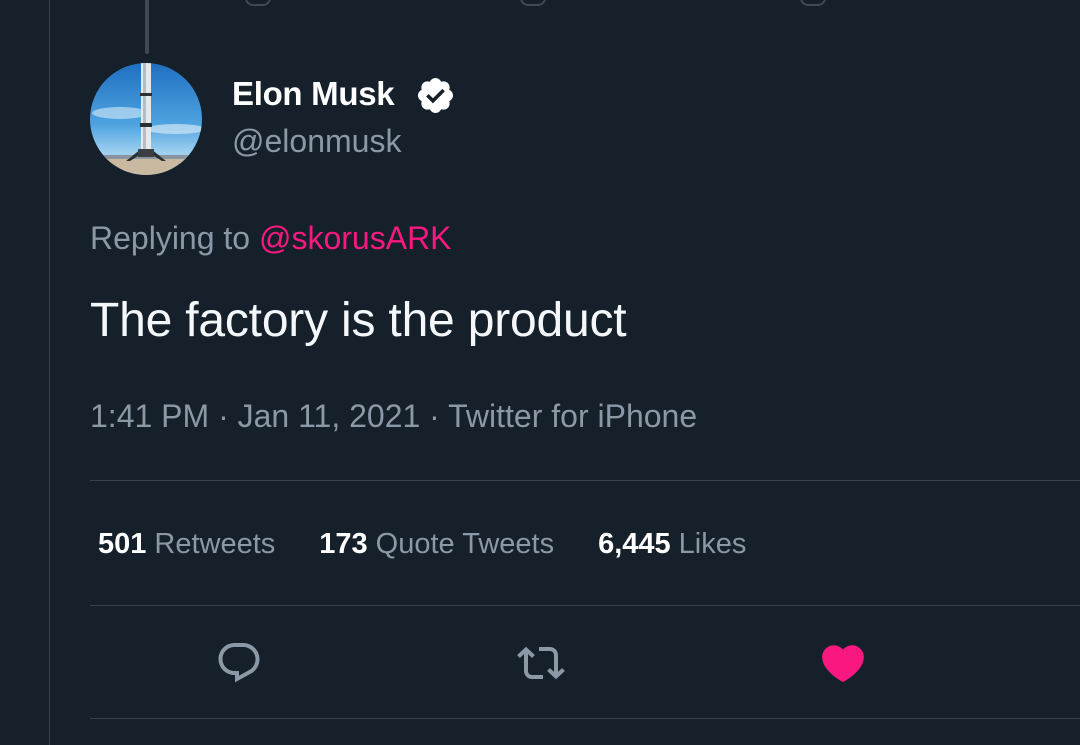  What do you see at coordinates (147, 27) in the screenshot?
I see `thread-connector-line` at bounding box center [147, 27].